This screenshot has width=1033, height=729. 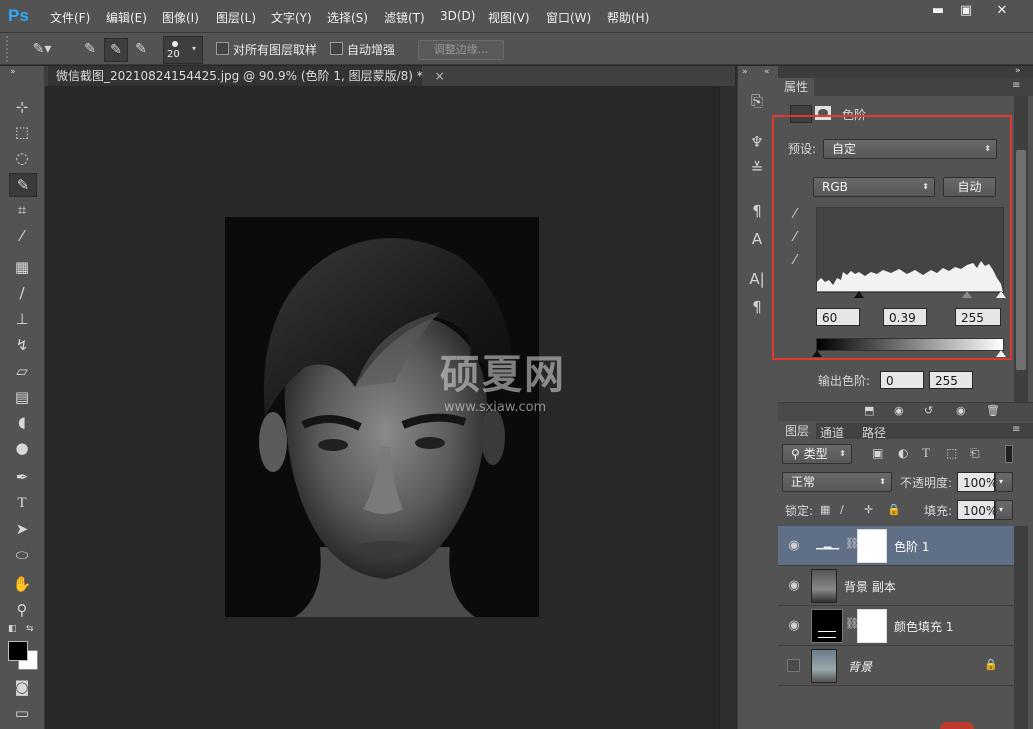 I want to click on filter-pixel-icon: ▣, so click(x=877, y=453).